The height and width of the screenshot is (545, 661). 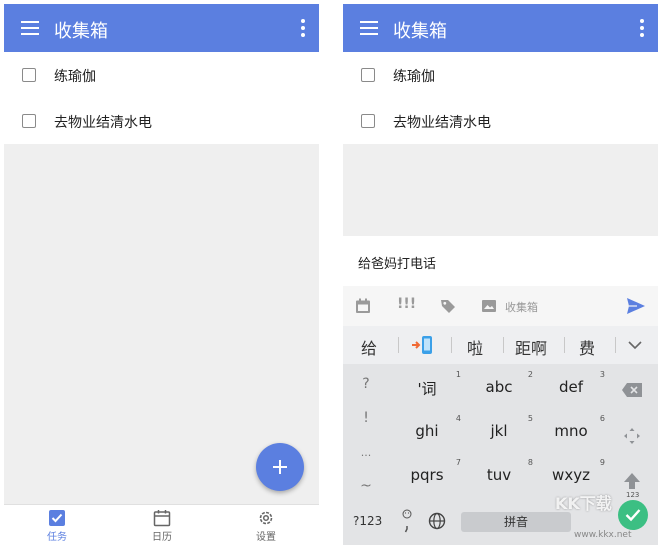 What do you see at coordinates (499, 432) in the screenshot?
I see `key-5: jkl 5` at bounding box center [499, 432].